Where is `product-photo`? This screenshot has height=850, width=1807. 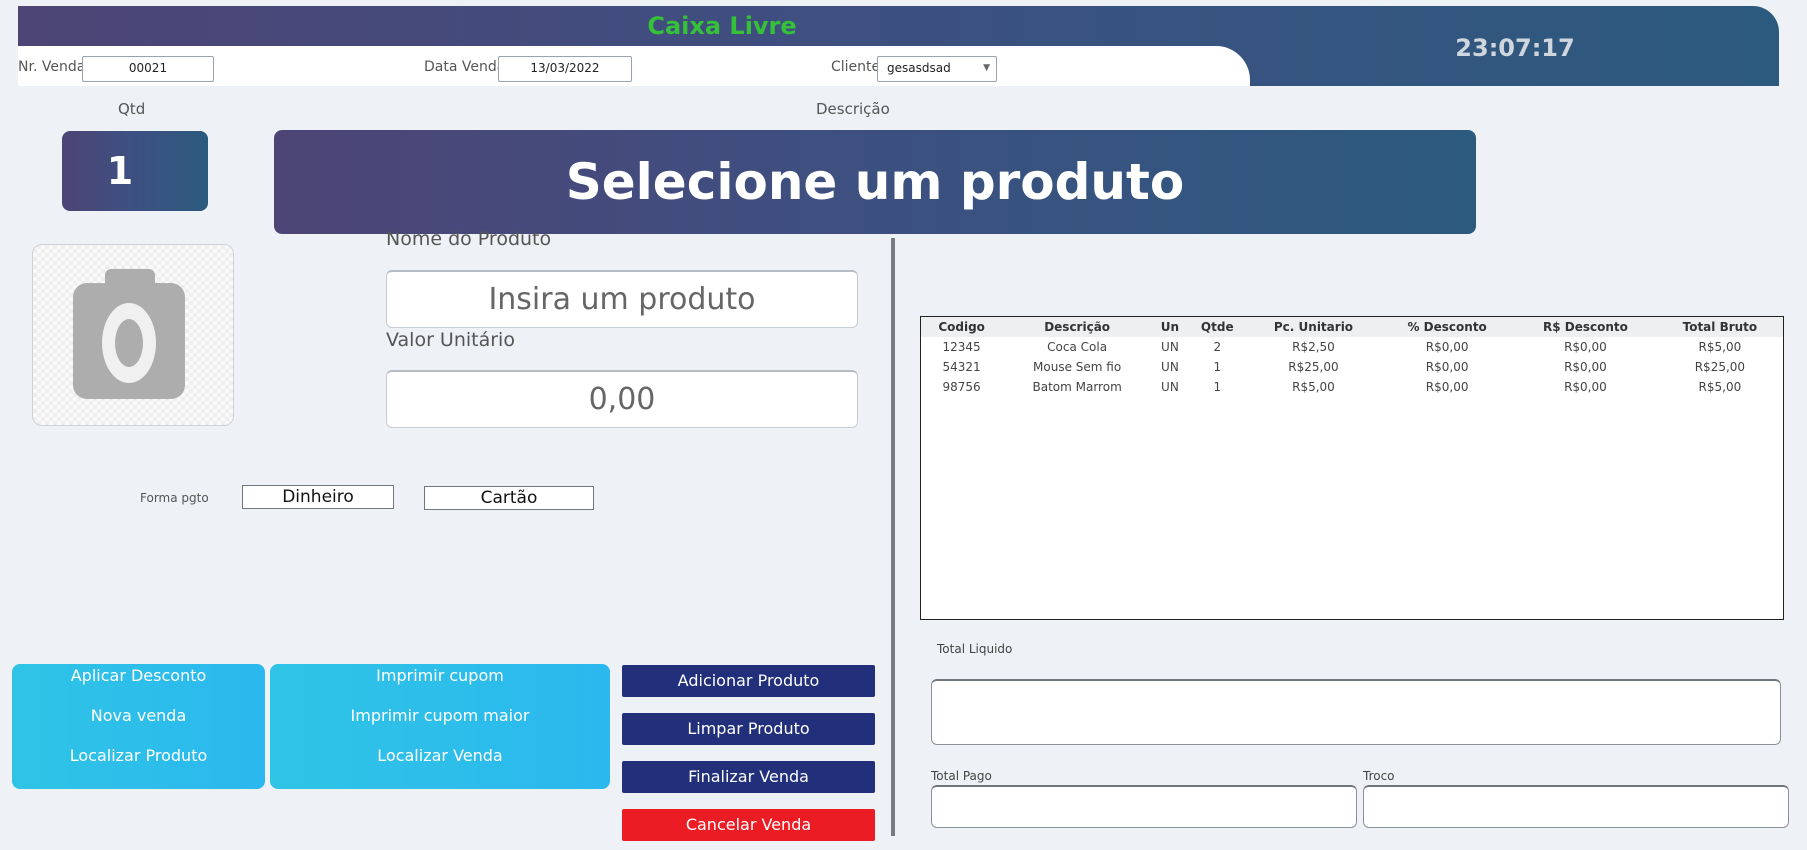 product-photo is located at coordinates (133, 335).